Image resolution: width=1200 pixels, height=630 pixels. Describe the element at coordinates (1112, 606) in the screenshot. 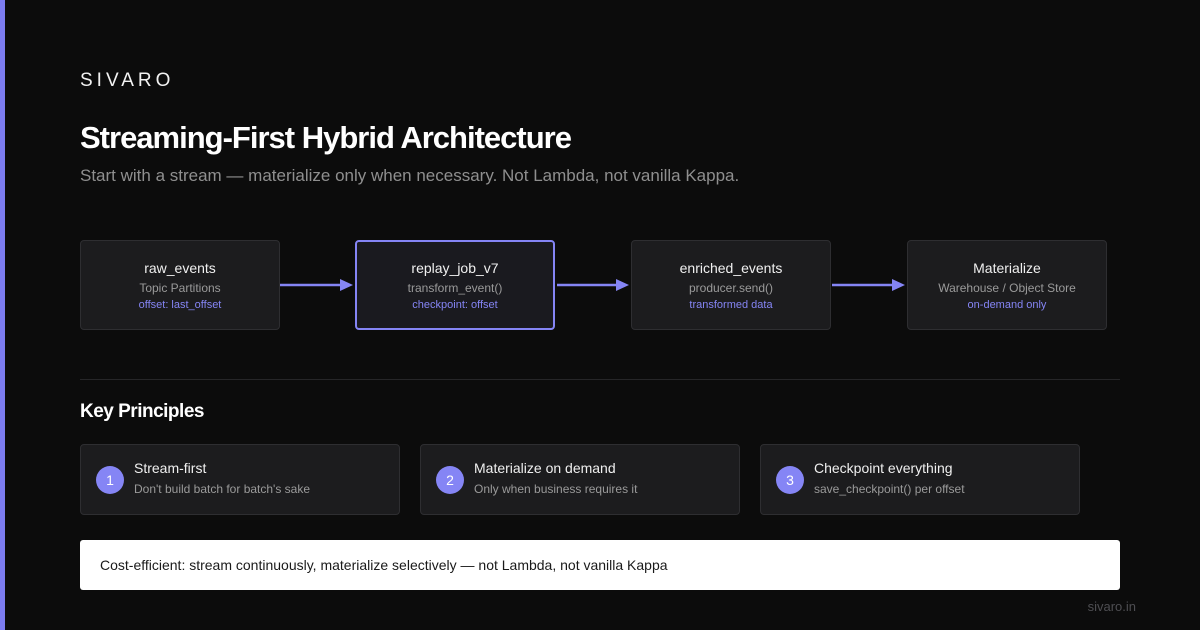

I see `footer-url: sivaro.in` at that location.